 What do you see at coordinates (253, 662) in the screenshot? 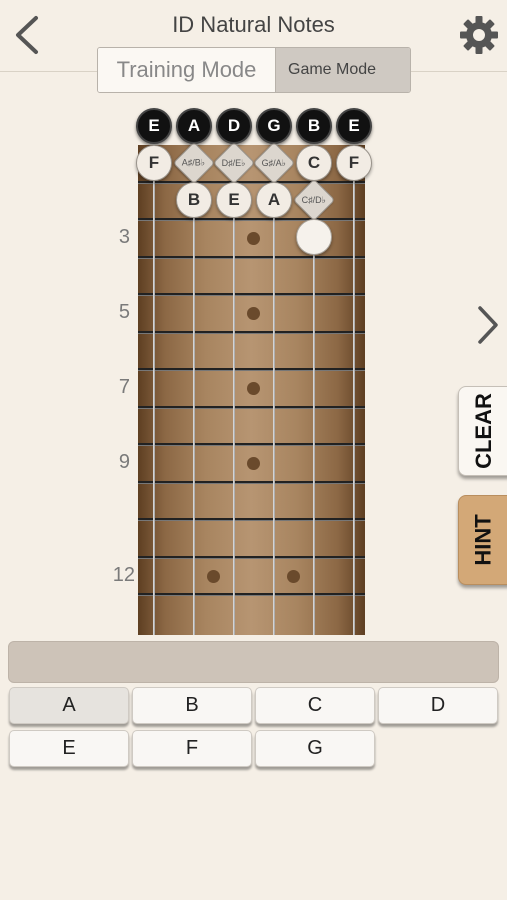
I see `answer-display` at bounding box center [253, 662].